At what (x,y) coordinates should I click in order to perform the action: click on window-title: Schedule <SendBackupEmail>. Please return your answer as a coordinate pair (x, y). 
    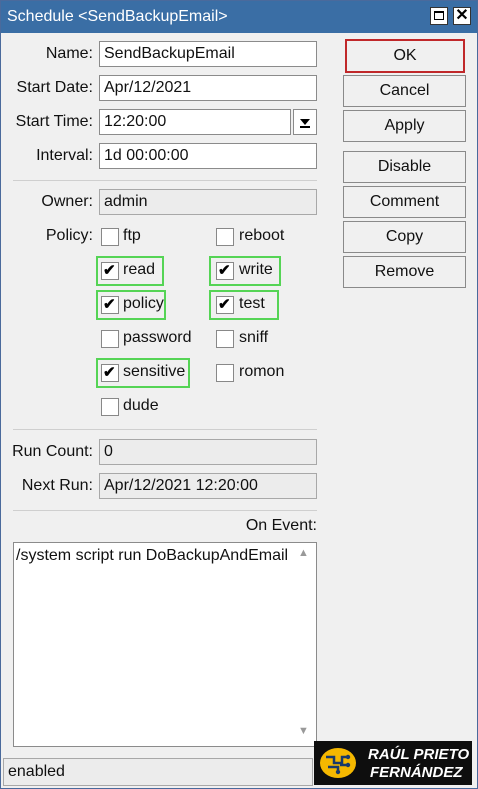
    Looking at the image, I should click on (117, 16).